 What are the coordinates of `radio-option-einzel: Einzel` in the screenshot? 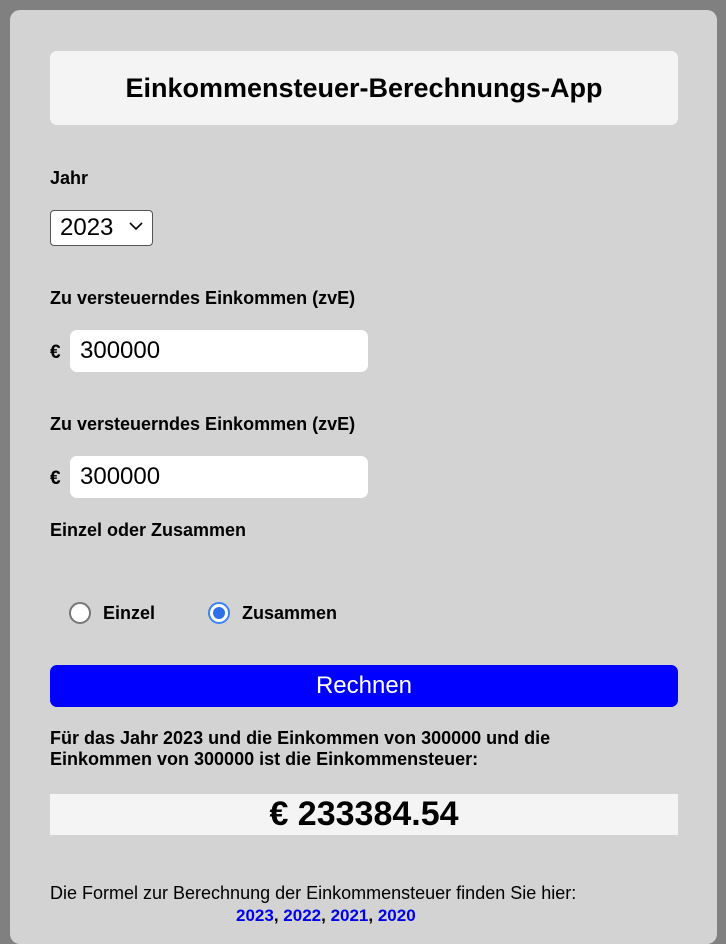 It's located at (112, 613).